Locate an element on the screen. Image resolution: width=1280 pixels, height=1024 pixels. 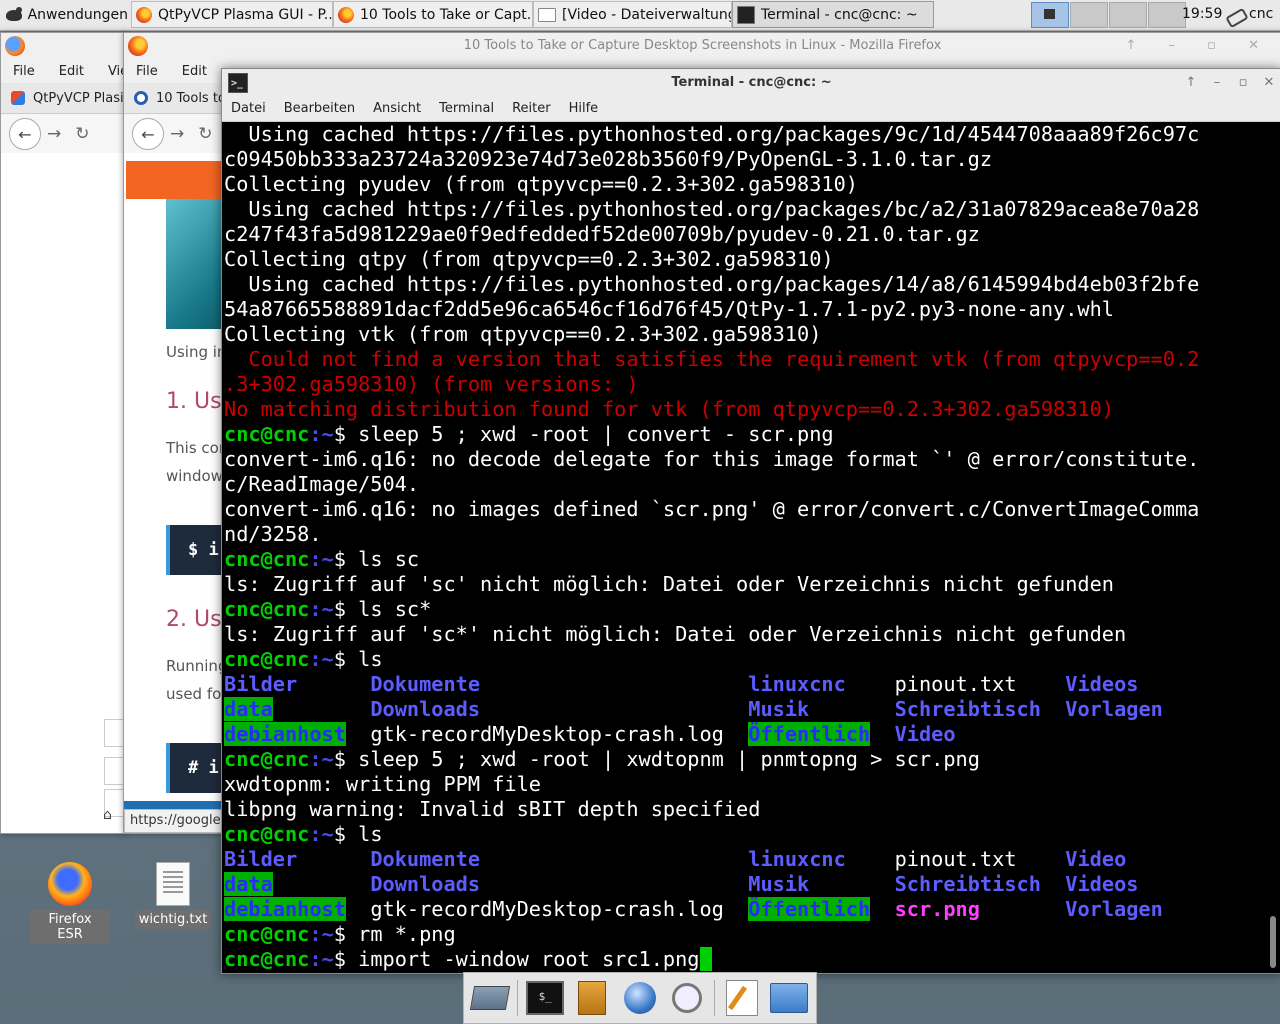
dock-folder is located at coordinates (789, 998).